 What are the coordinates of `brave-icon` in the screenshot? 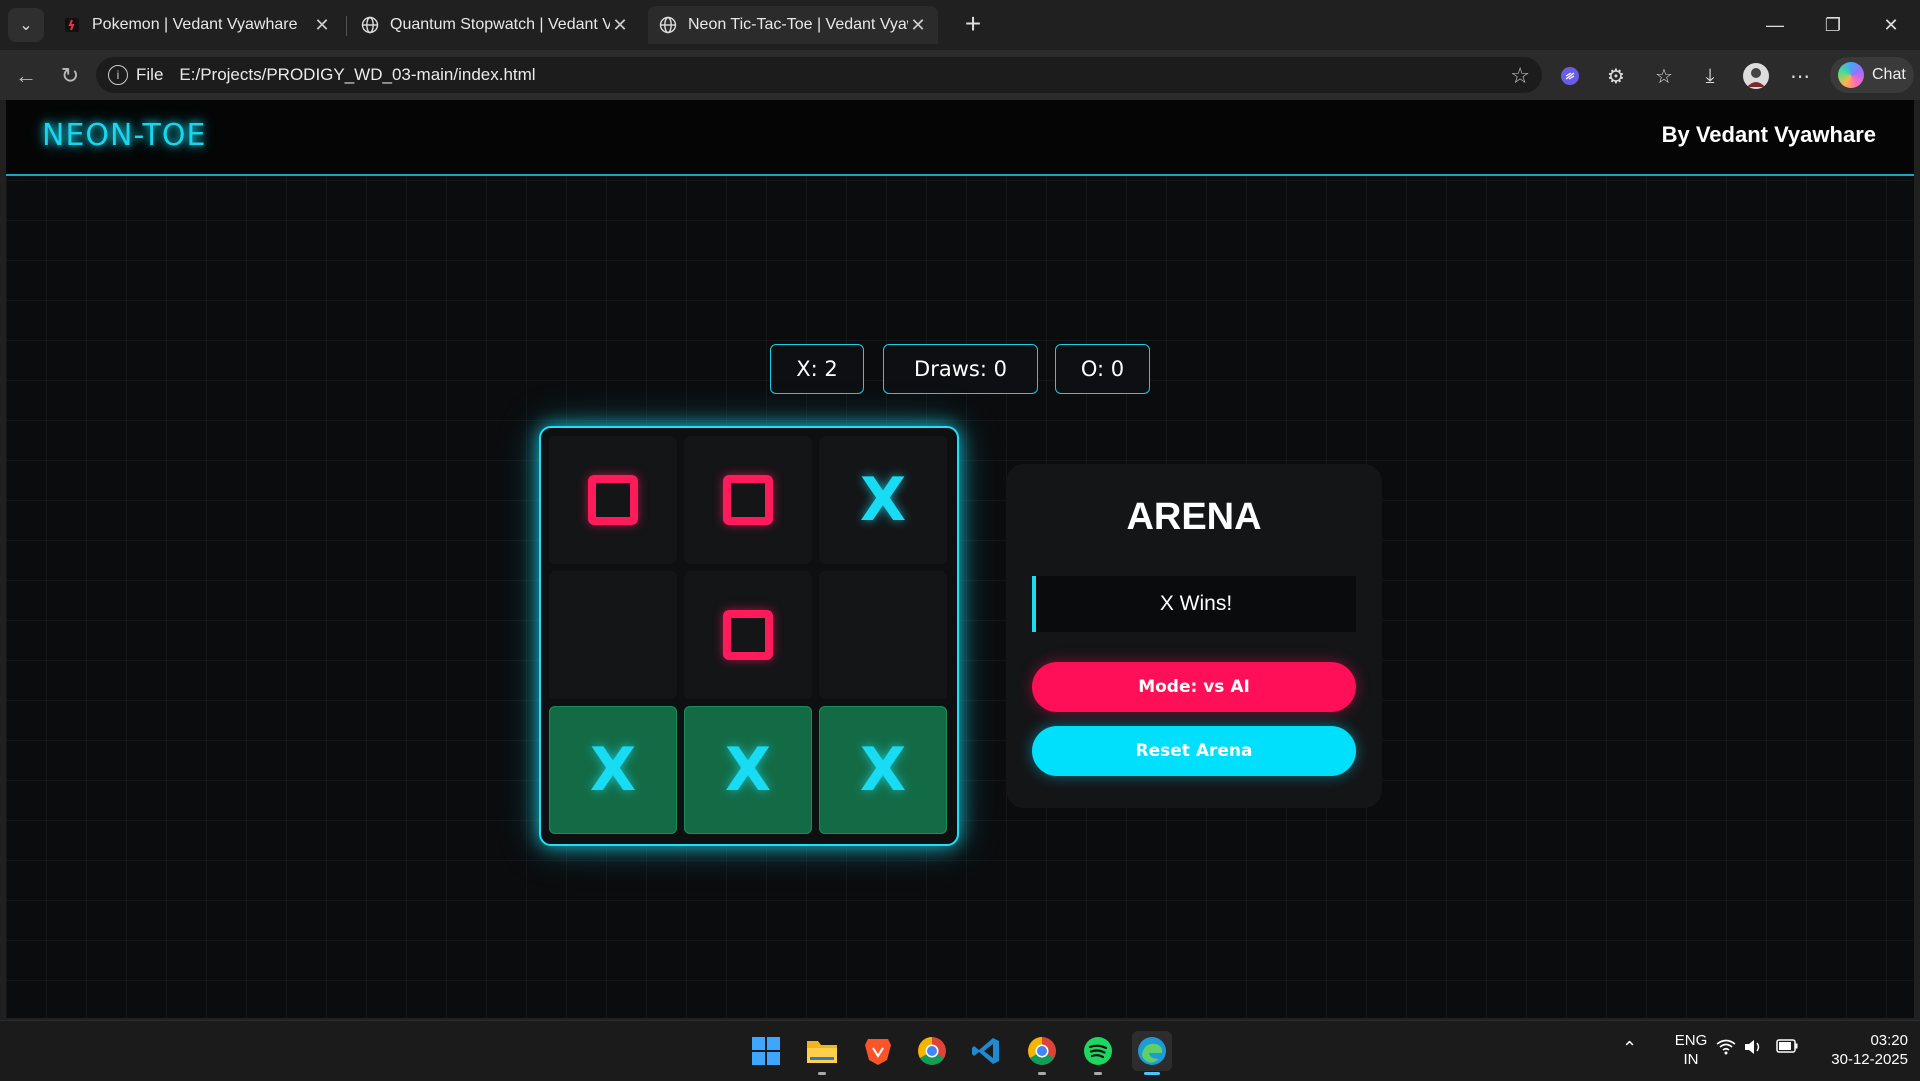 It's located at (878, 1051).